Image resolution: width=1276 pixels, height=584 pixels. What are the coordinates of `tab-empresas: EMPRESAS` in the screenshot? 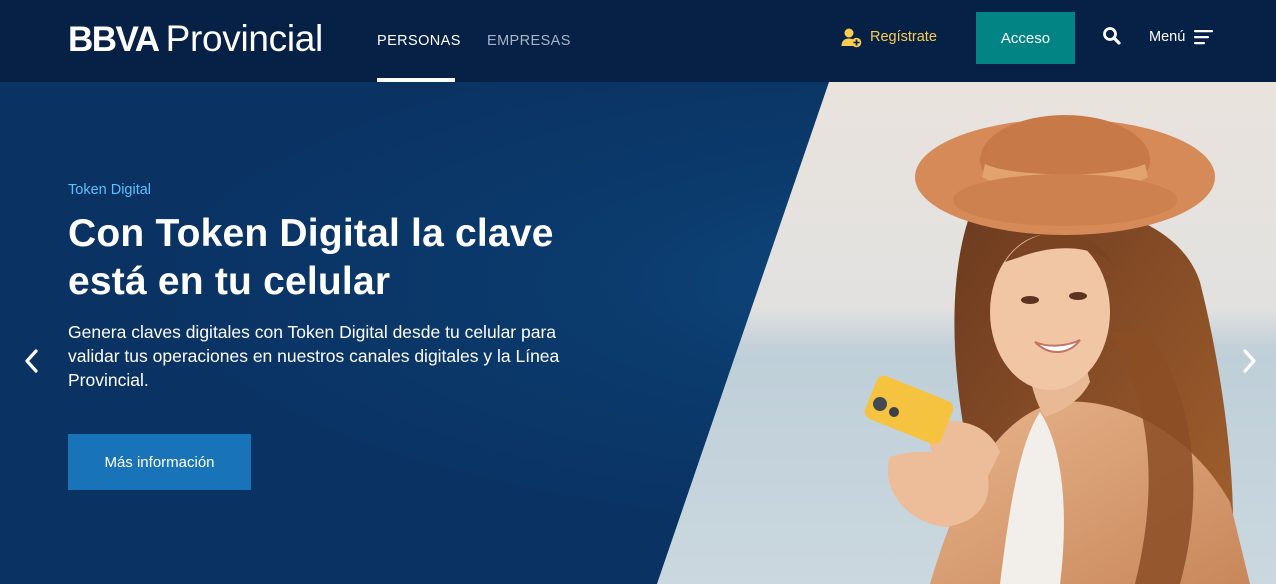 It's located at (529, 41).